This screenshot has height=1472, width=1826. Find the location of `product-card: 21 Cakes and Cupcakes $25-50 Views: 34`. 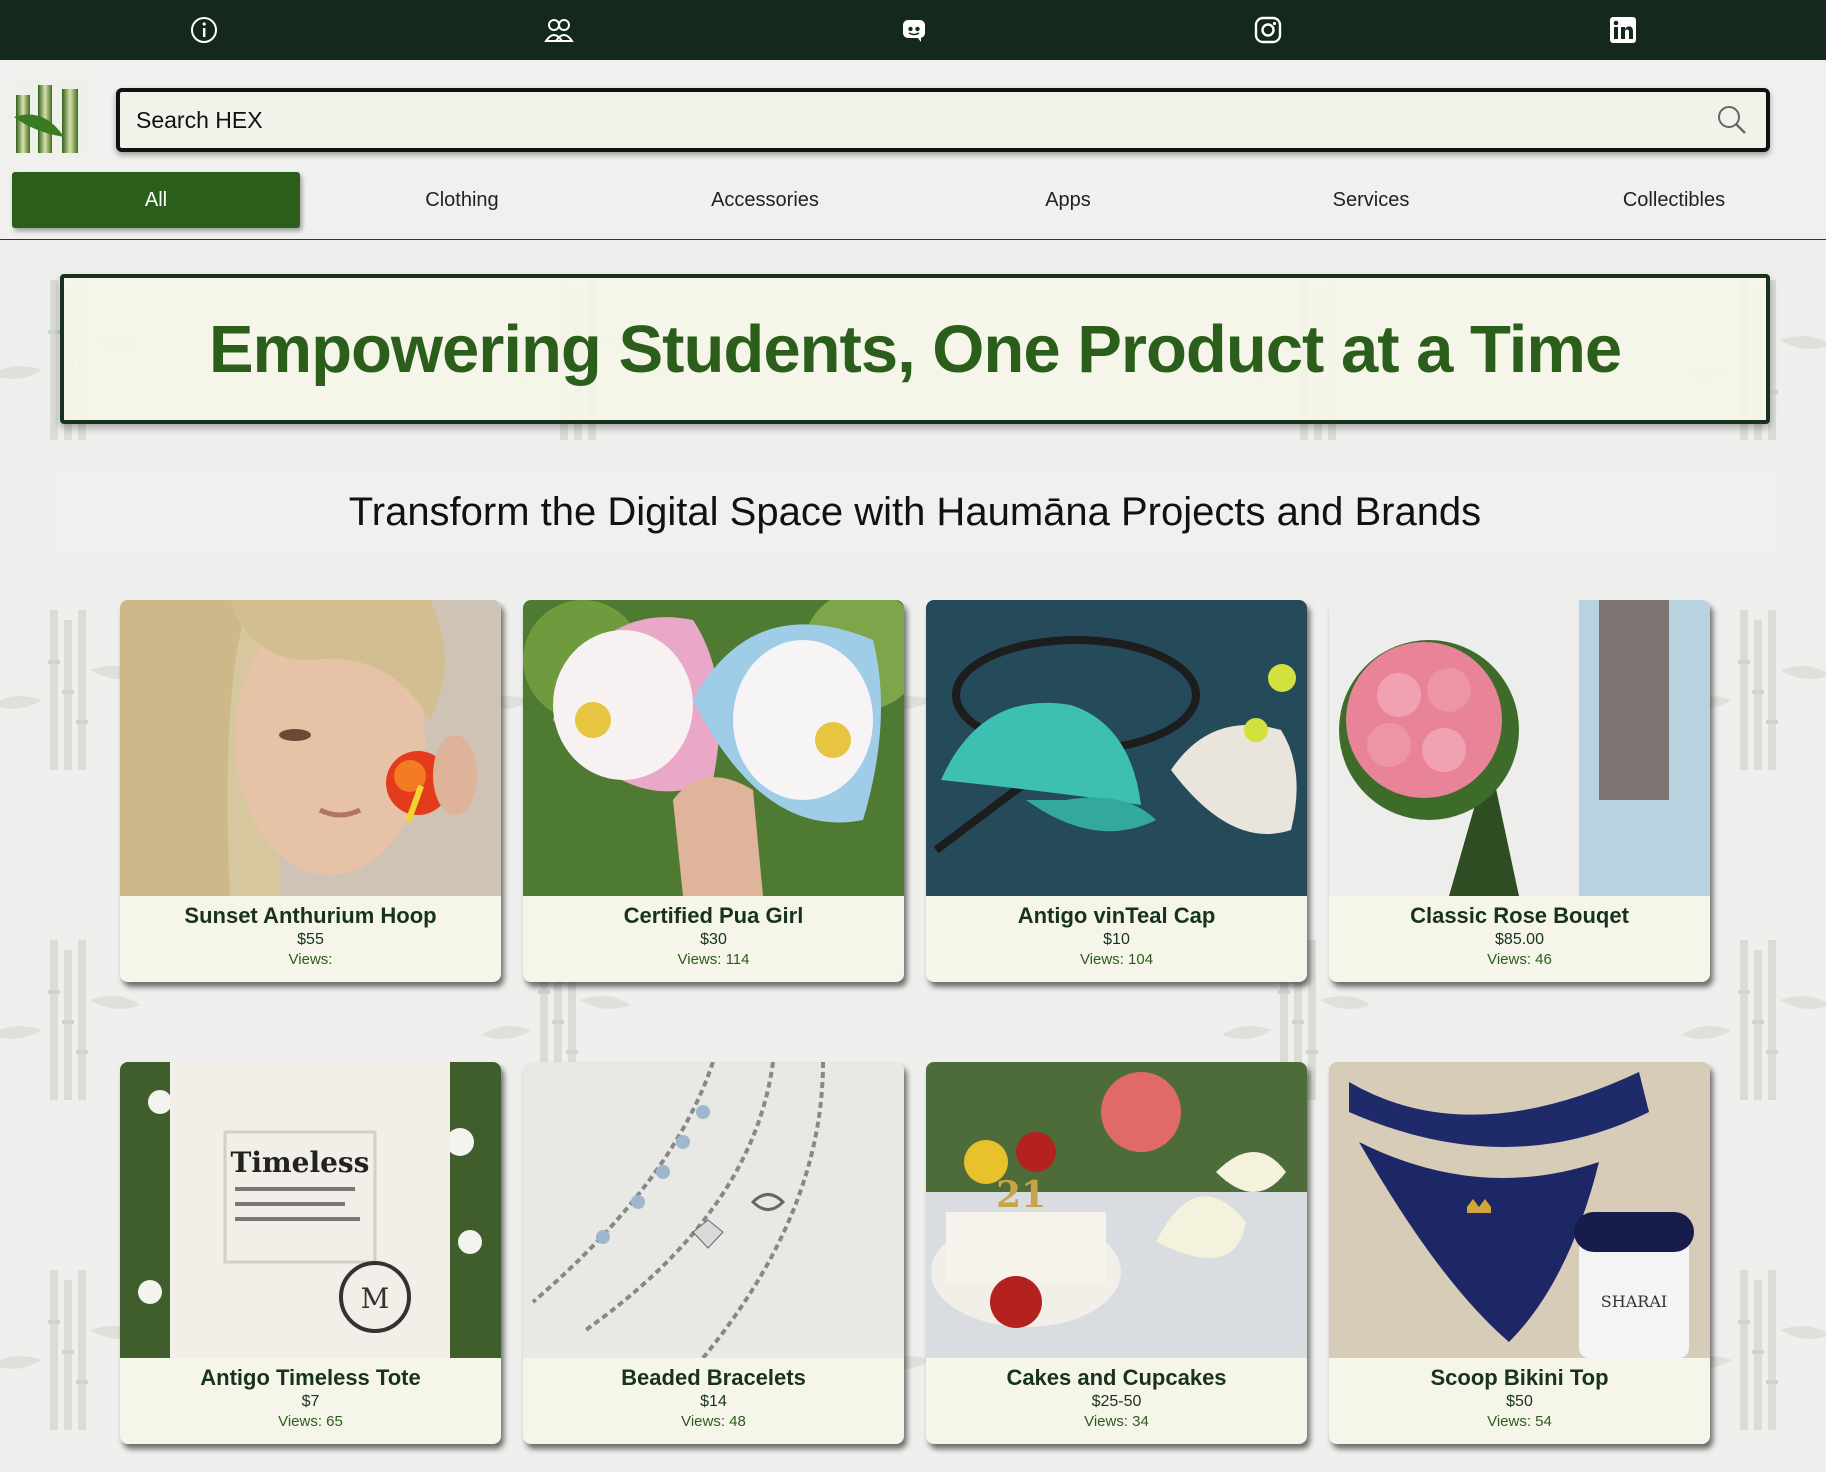

product-card: 21 Cakes and Cupcakes $25-50 Views: 34 is located at coordinates (1116, 1253).